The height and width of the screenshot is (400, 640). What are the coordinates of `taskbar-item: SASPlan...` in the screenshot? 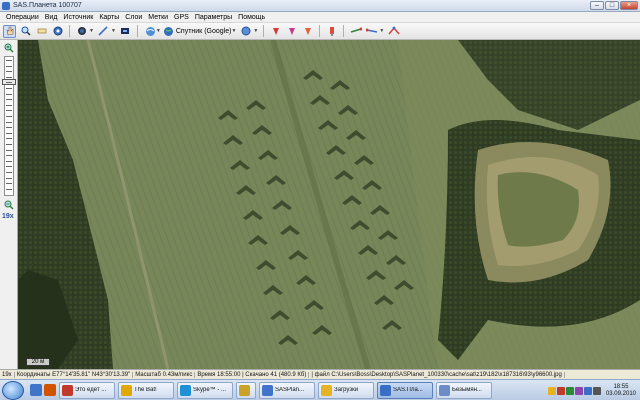 It's located at (287, 390).